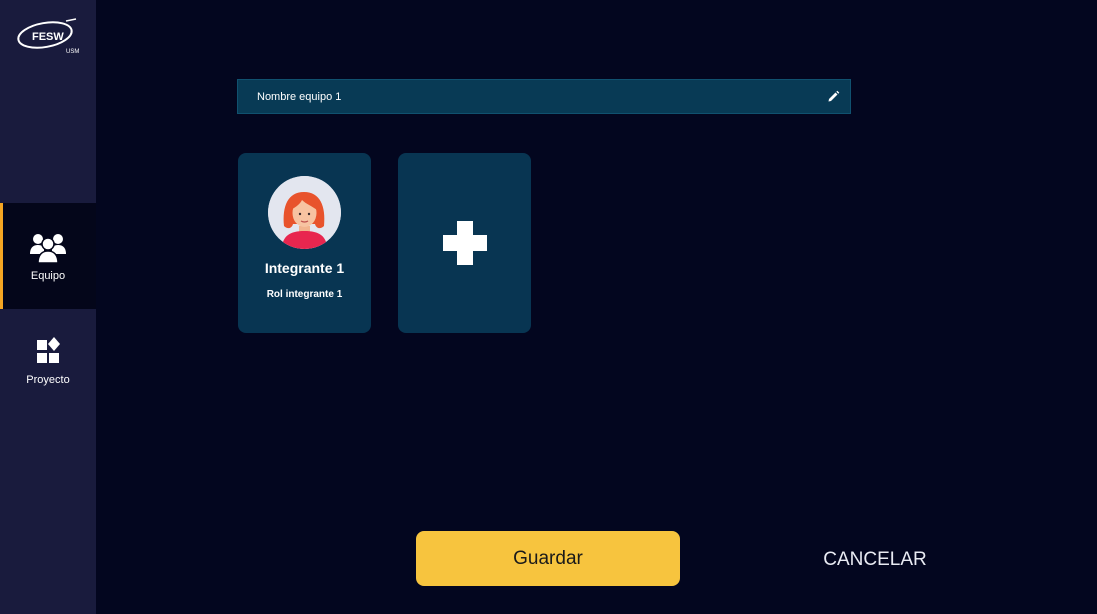 Image resolution: width=1097 pixels, height=614 pixels. What do you see at coordinates (304, 268) in the screenshot?
I see `member-name: Integrante 1` at bounding box center [304, 268].